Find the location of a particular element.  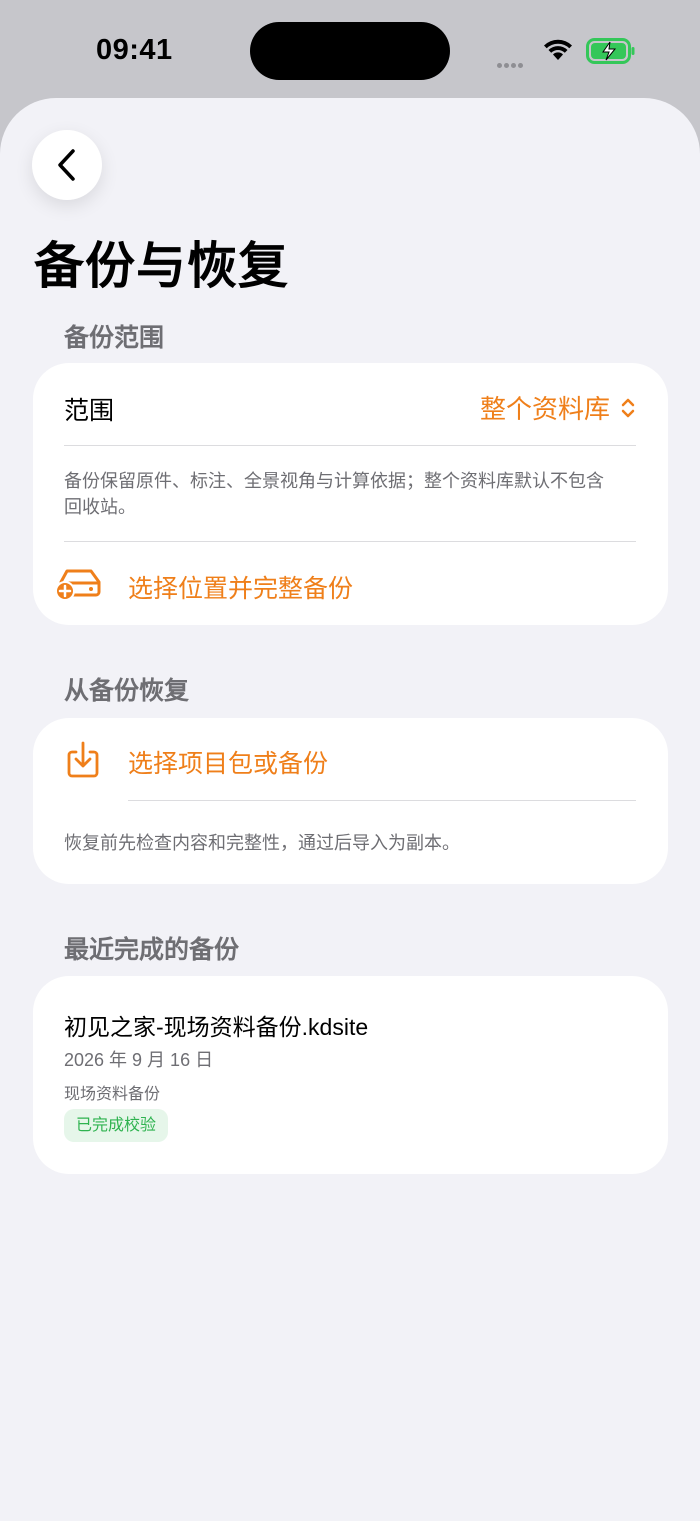

scope-picker: 整个资料库 is located at coordinates (558, 407).